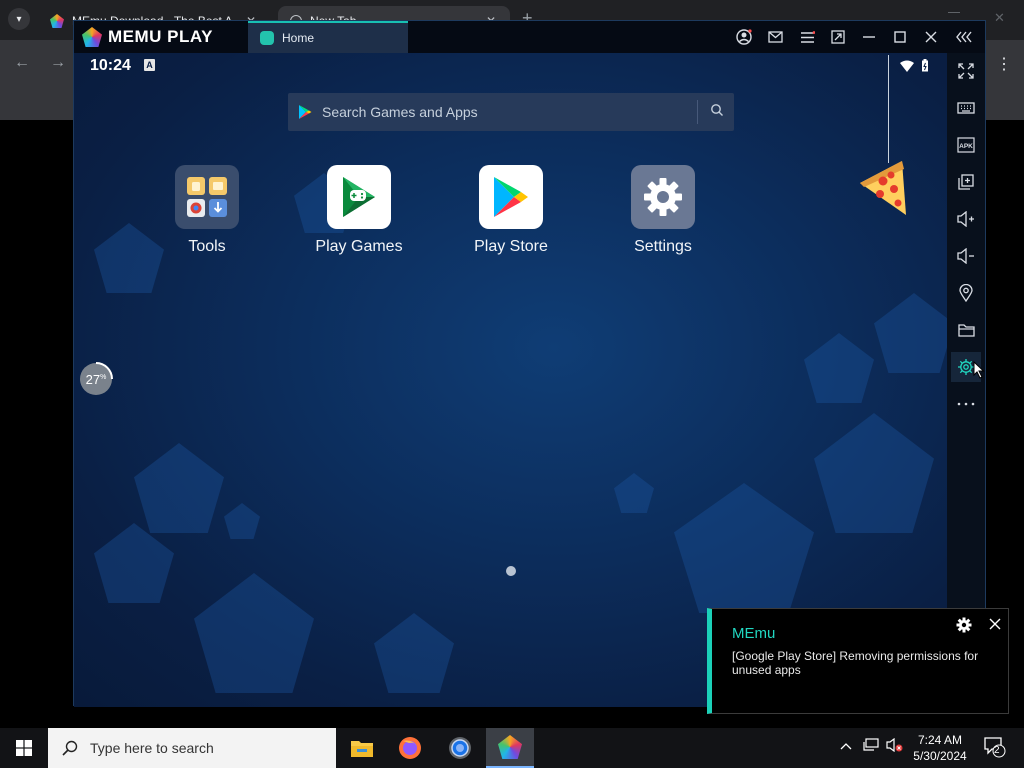  I want to click on more-options-icon, so click(966, 404).